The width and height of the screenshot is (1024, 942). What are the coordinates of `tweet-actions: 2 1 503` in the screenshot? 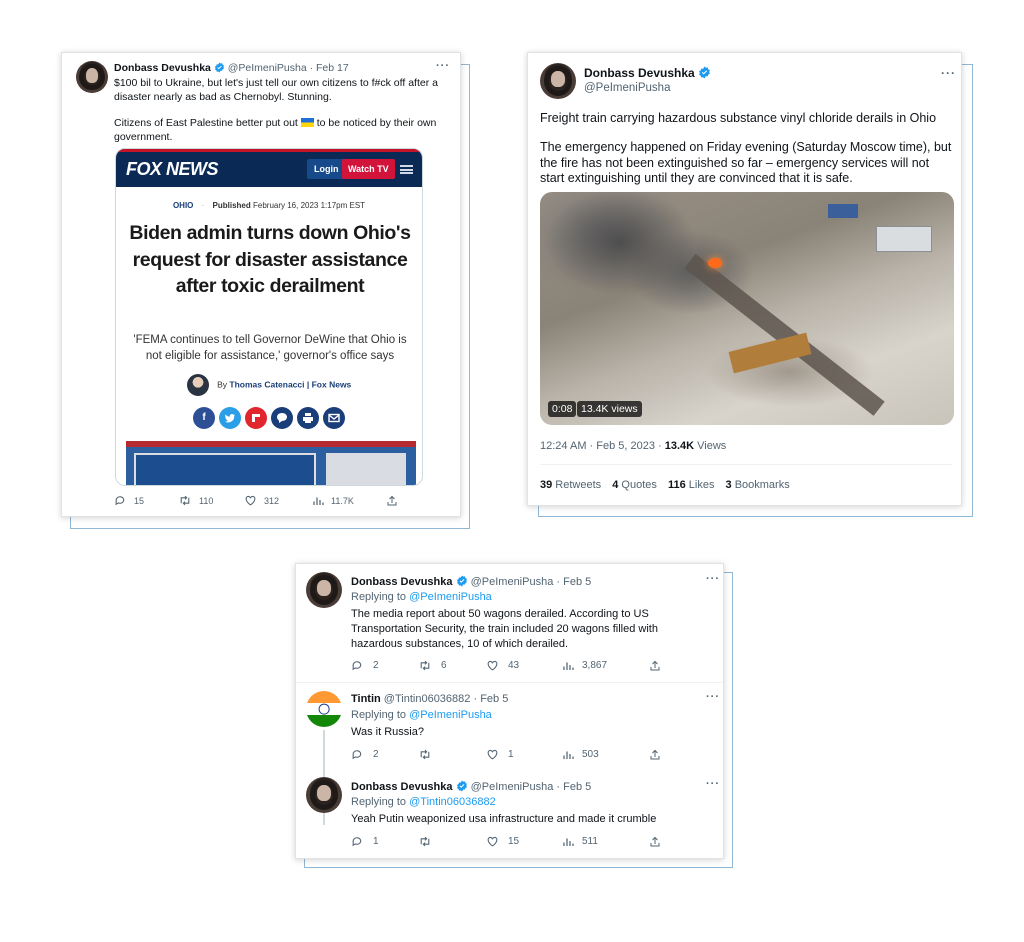 It's located at (506, 754).